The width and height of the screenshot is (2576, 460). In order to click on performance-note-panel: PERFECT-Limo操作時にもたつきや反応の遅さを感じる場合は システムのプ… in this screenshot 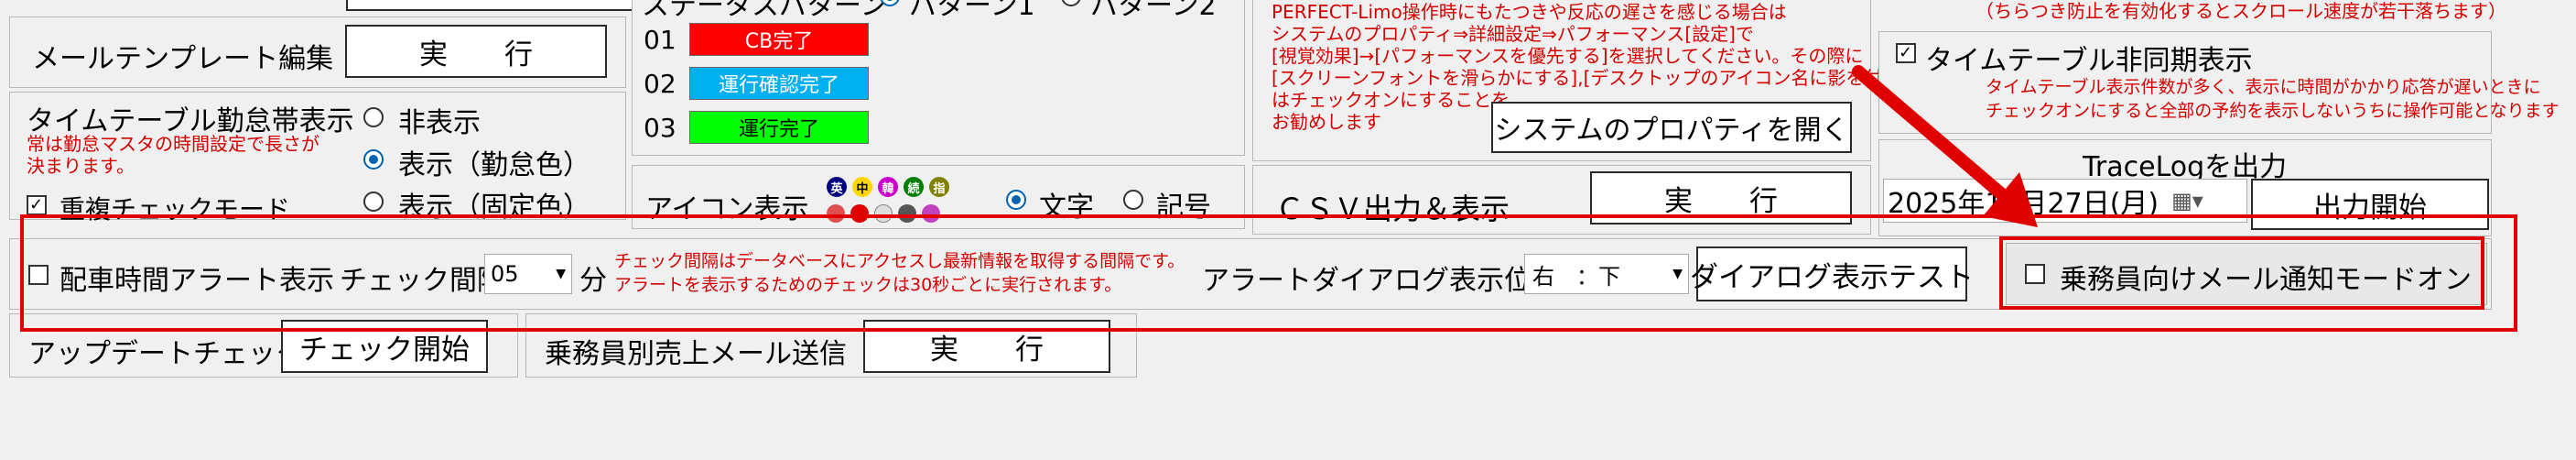, I will do `click(1589, 80)`.